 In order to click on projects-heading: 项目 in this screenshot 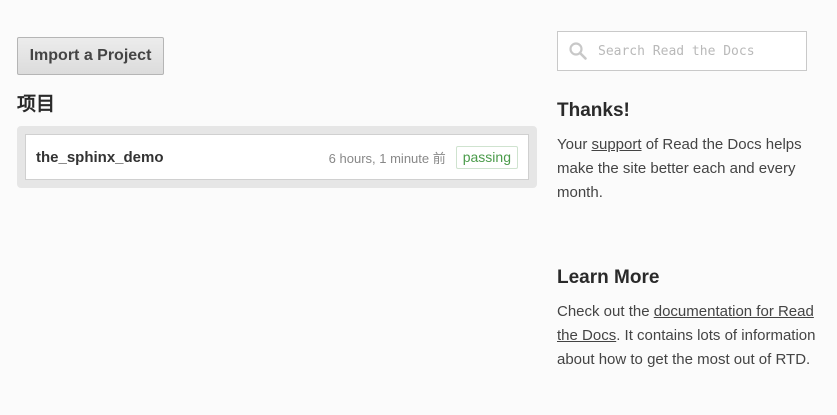, I will do `click(36, 104)`.